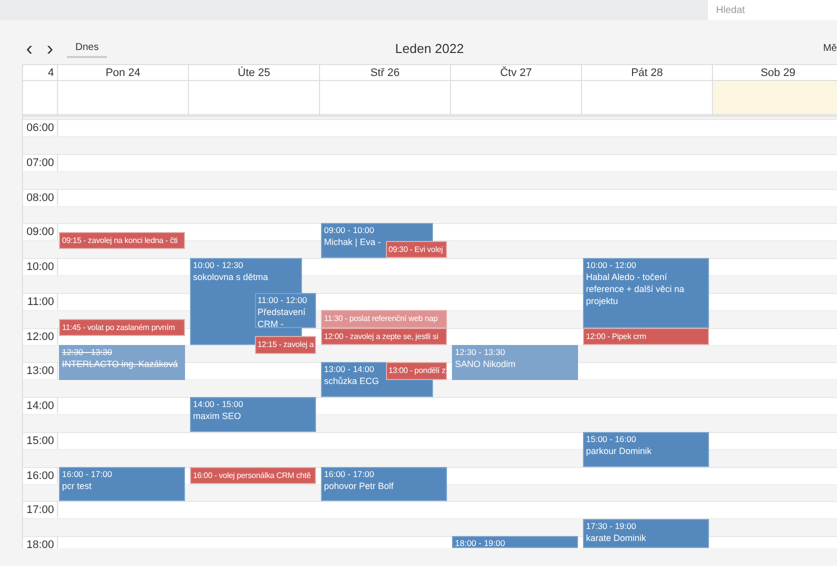 Image resolution: width=837 pixels, height=566 pixels. I want to click on event-title: schůzka ECG, so click(352, 381).